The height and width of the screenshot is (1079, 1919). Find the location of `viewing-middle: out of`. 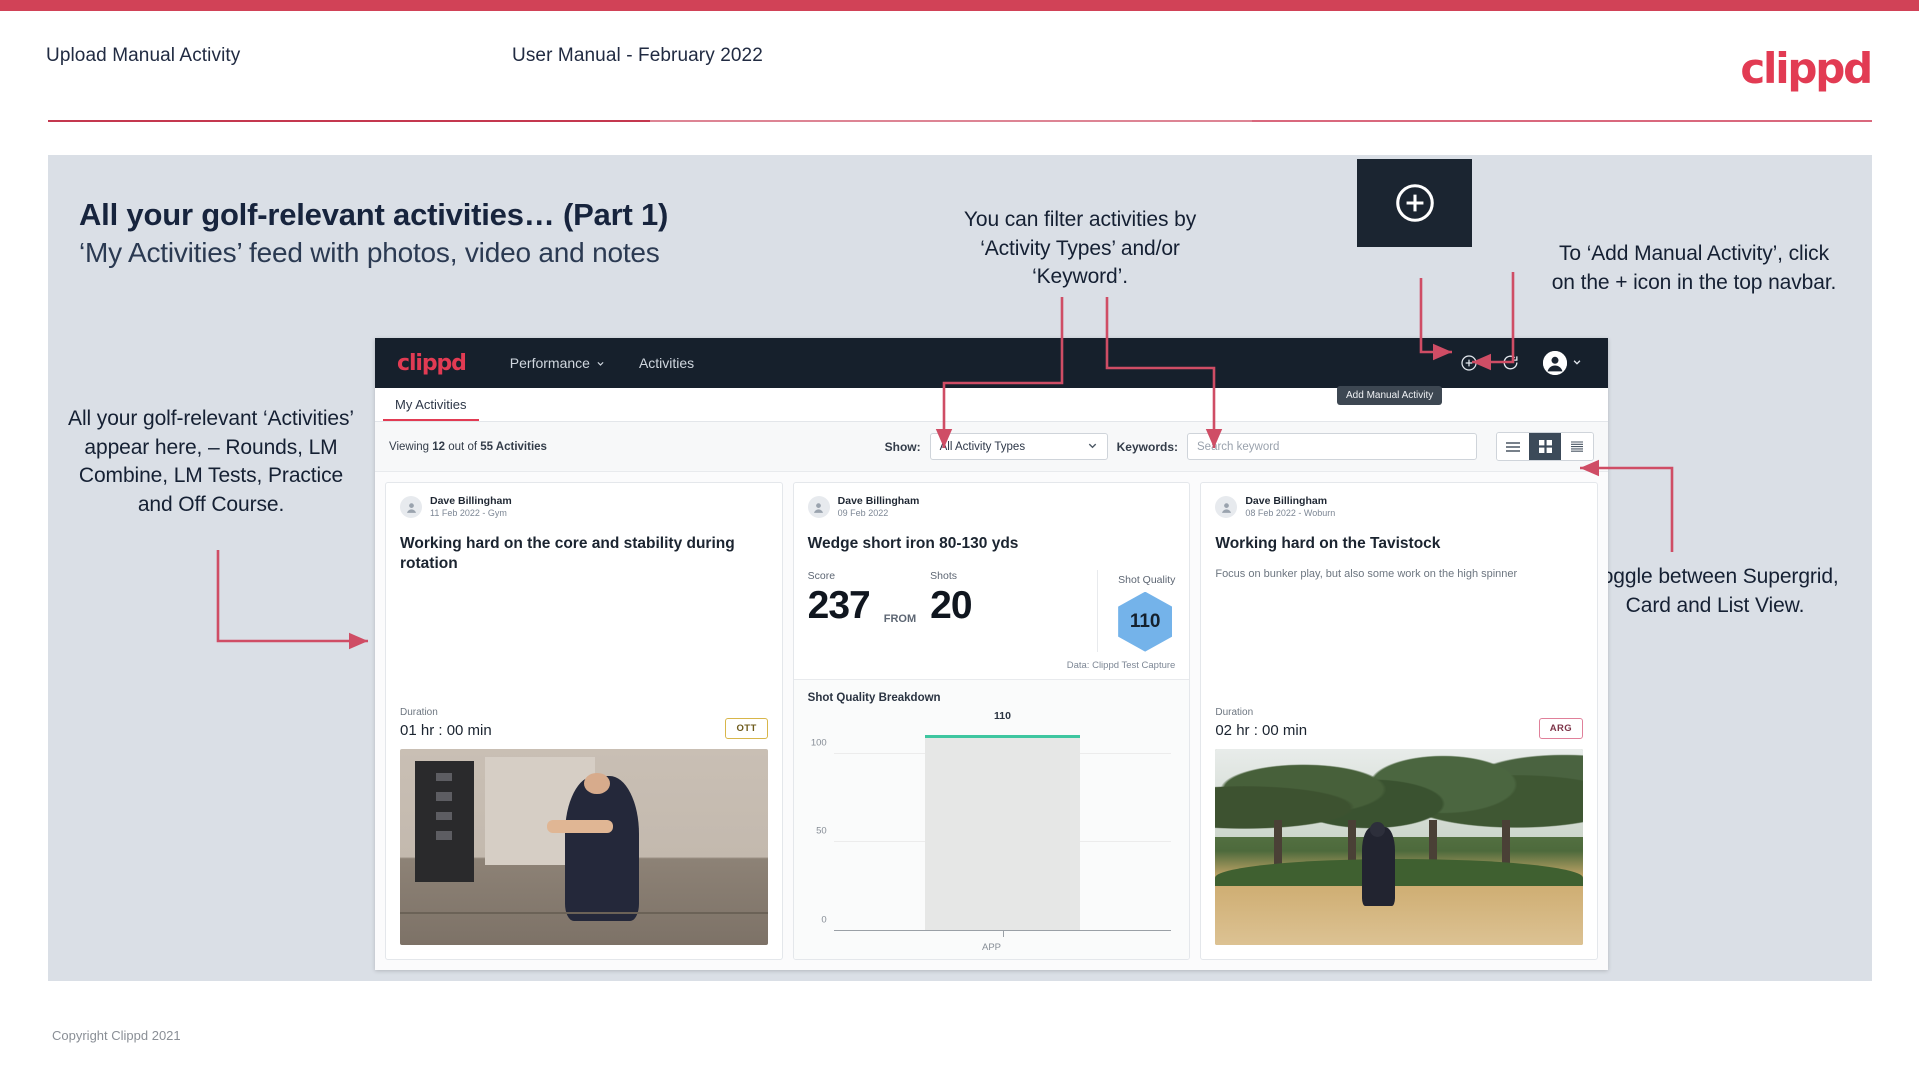

viewing-middle: out of is located at coordinates (463, 446).